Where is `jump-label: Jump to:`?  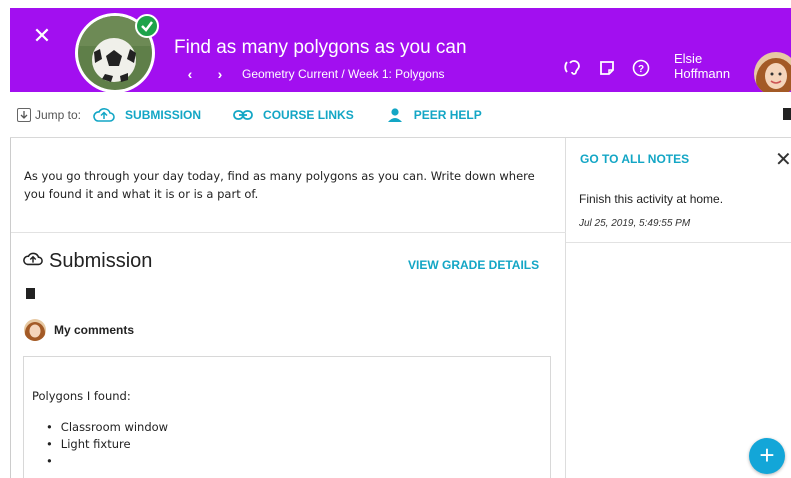 jump-label: Jump to: is located at coordinates (58, 114).